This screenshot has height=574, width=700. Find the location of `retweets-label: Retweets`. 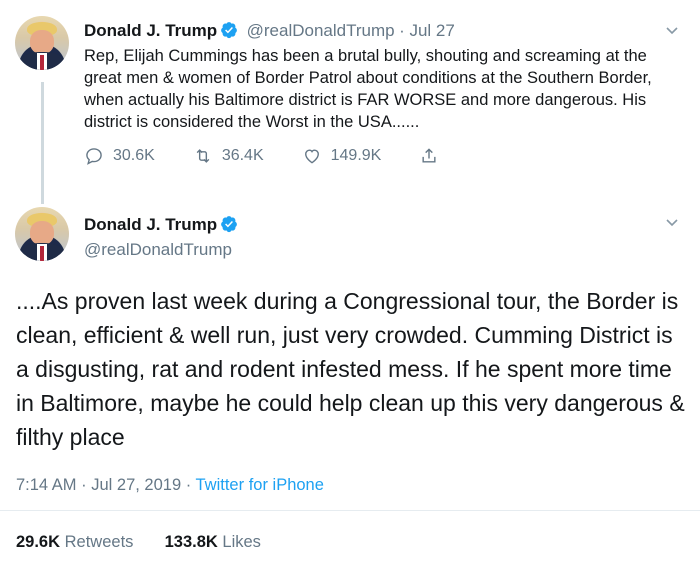

retweets-label: Retweets is located at coordinates (99, 542).